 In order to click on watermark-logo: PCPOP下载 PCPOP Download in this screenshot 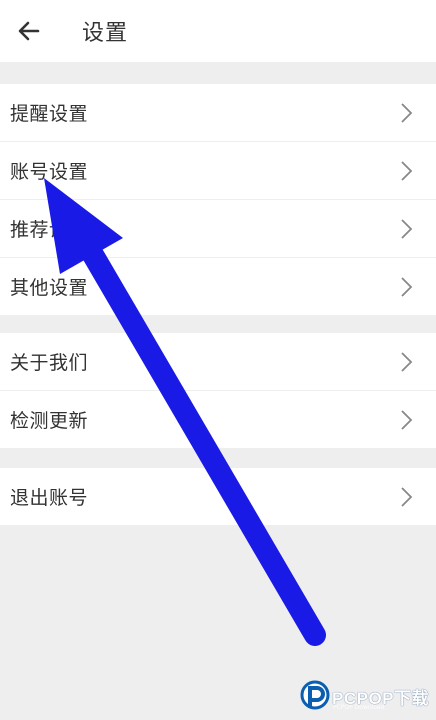, I will do `click(368, 698)`.